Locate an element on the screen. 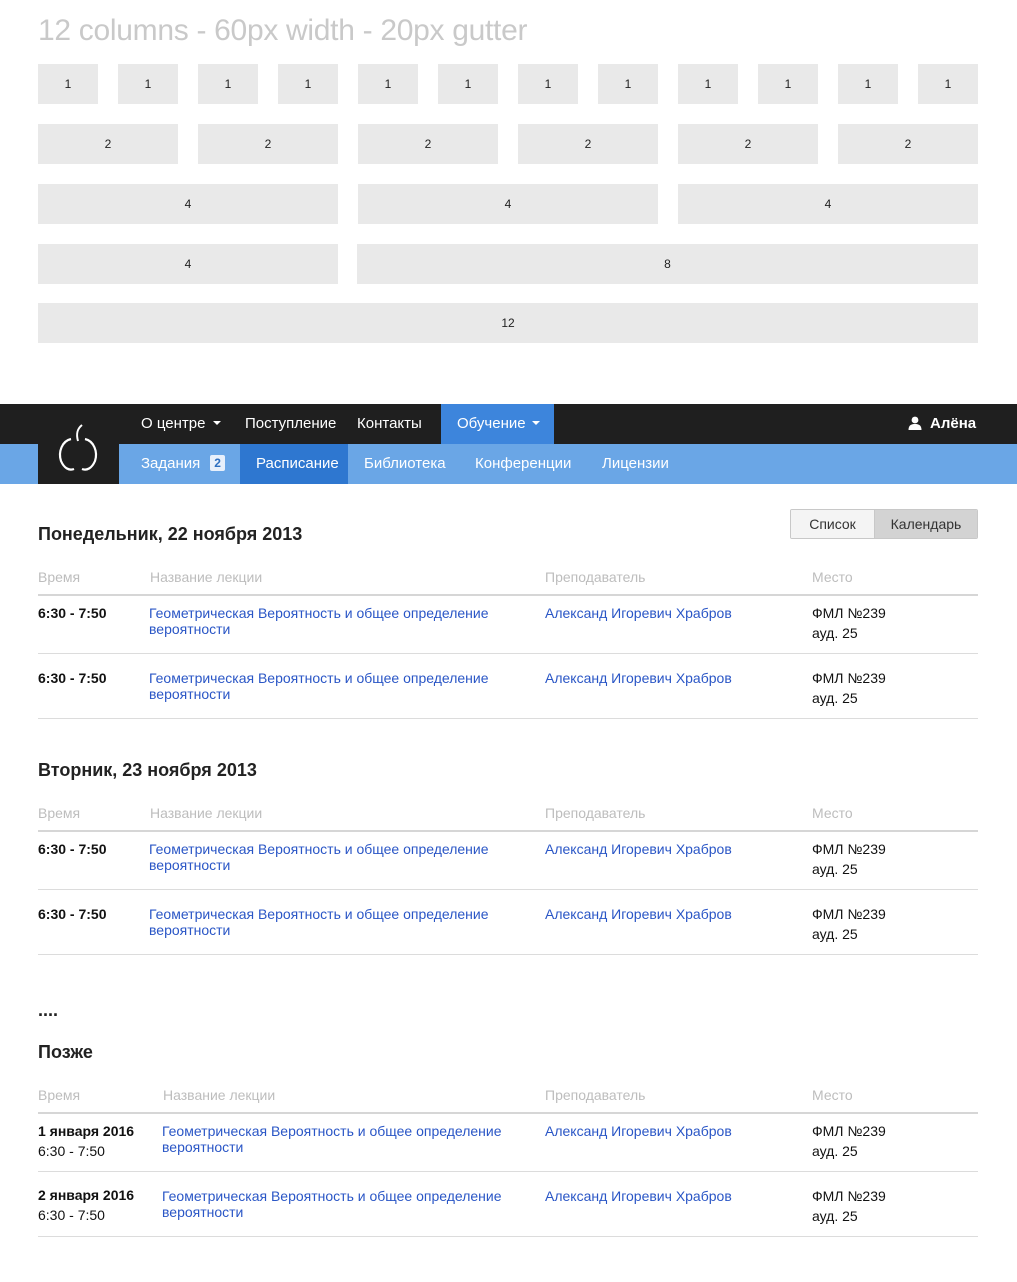 The height and width of the screenshot is (1282, 1017). lecture-date: 2 января 2016 is located at coordinates (86, 1195).